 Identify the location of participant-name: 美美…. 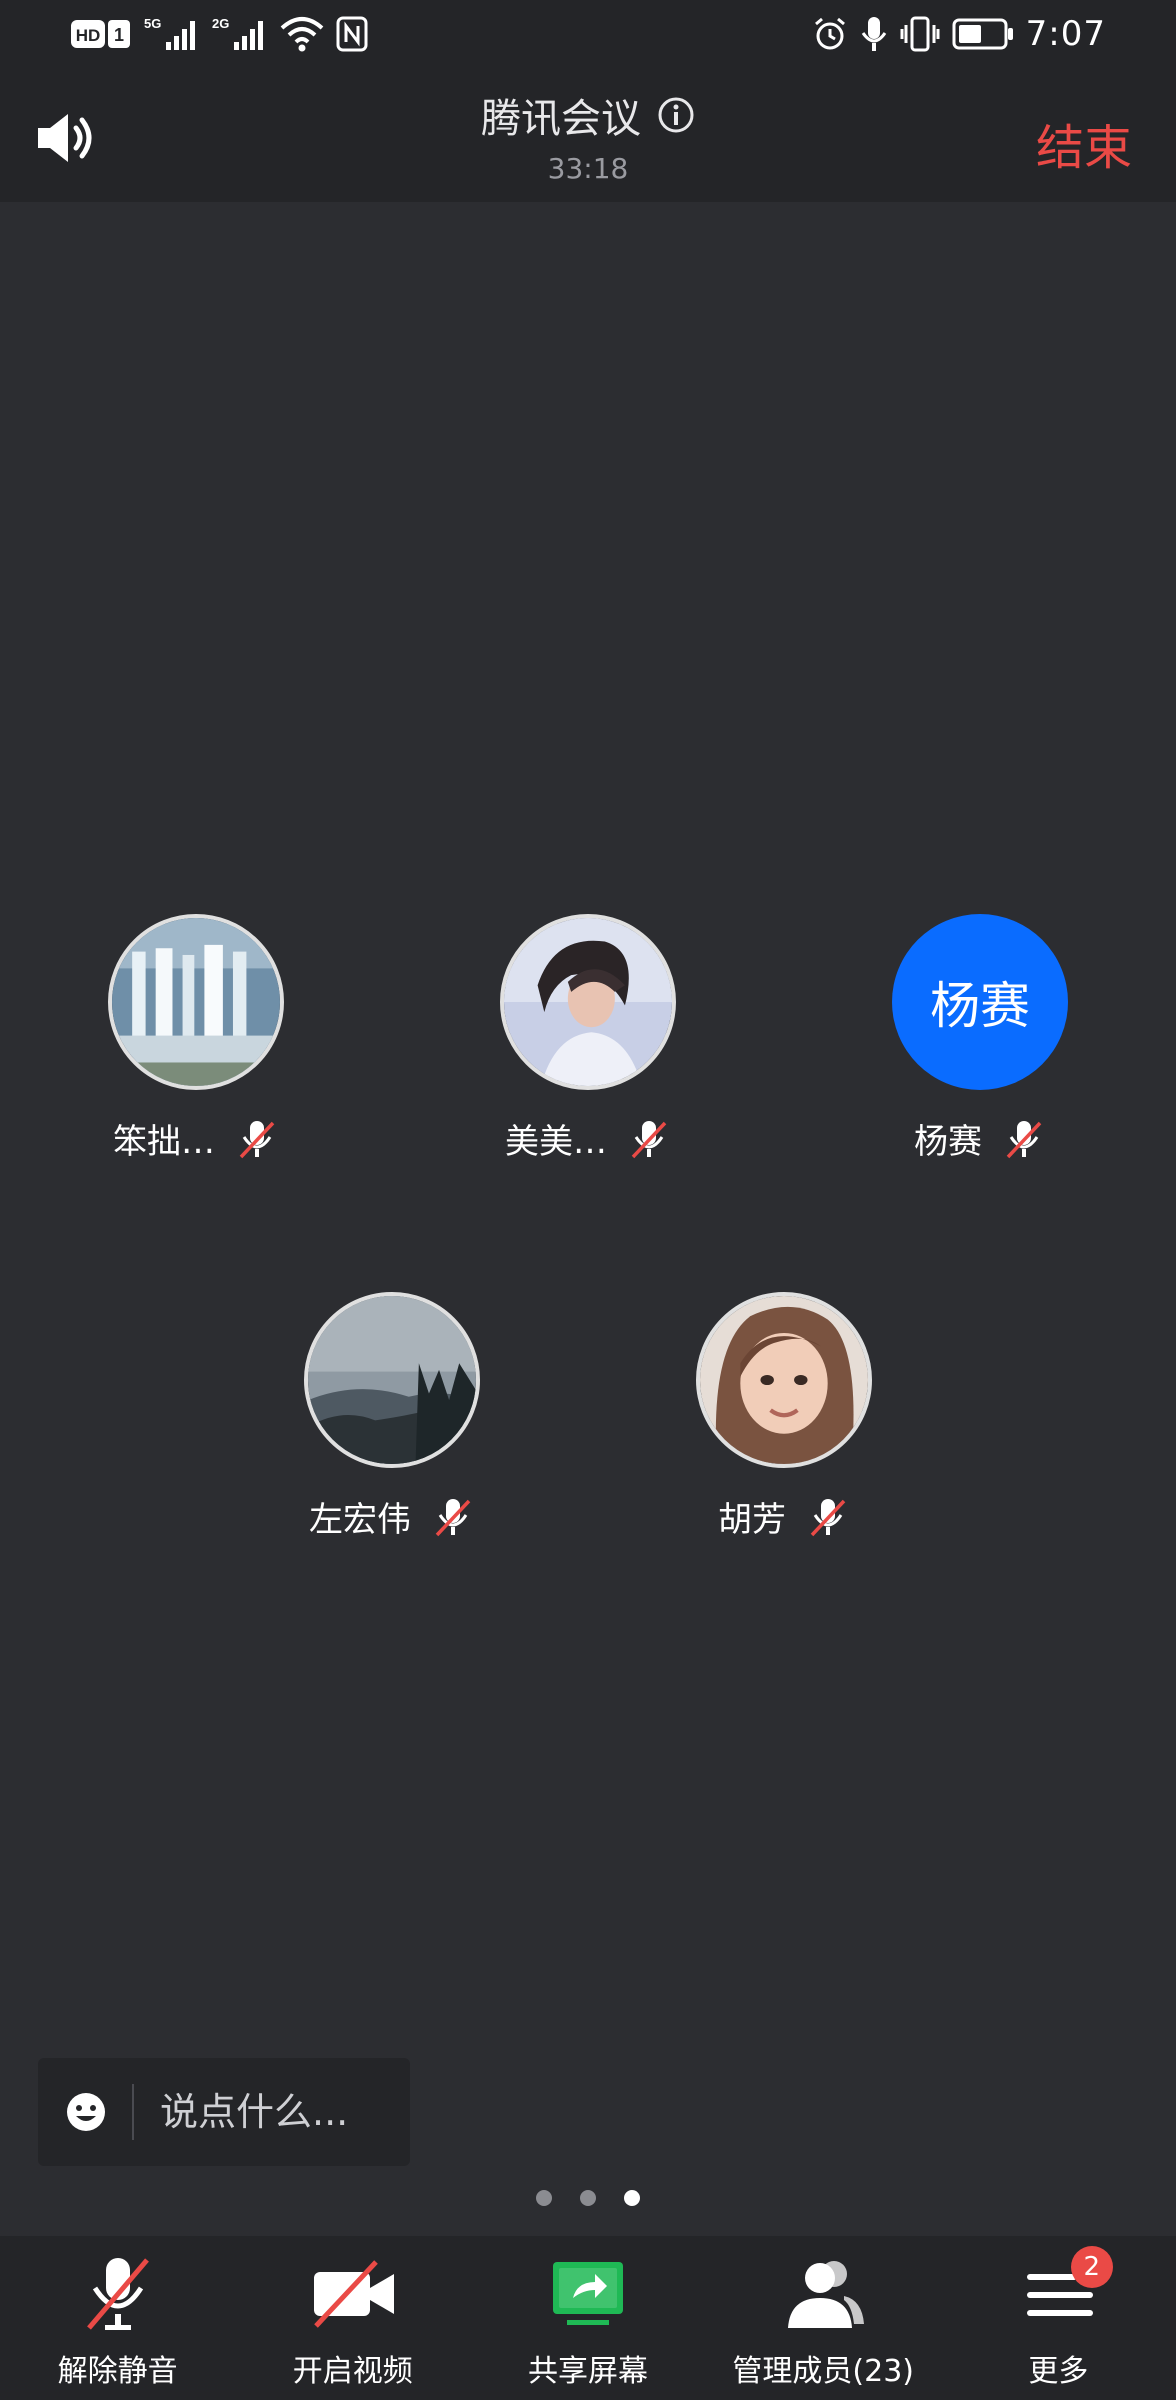
(556, 1142).